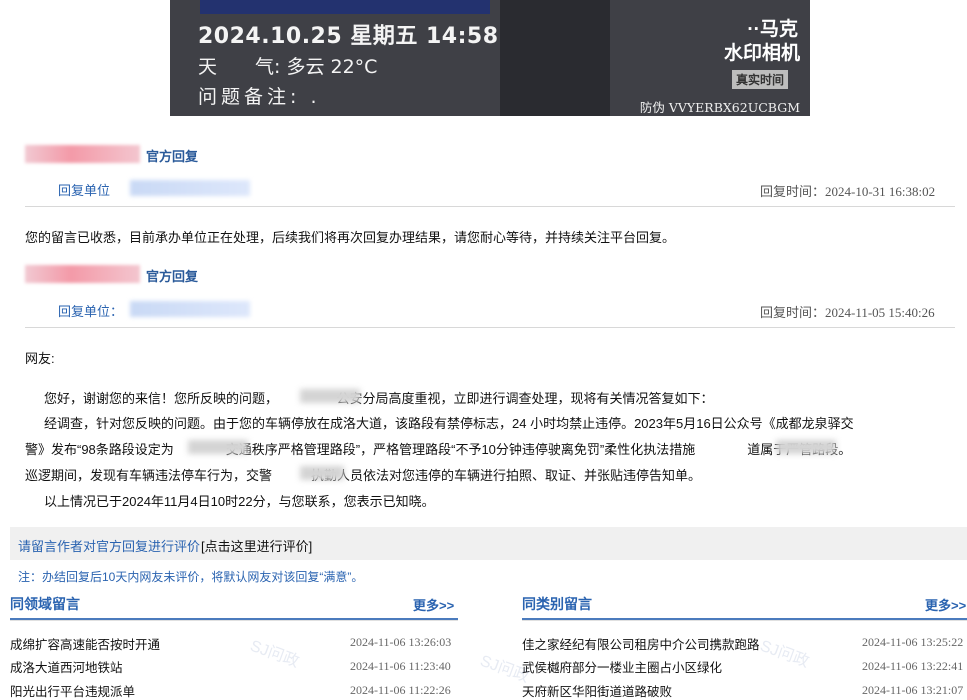  Describe the element at coordinates (913, 666) in the screenshot. I see `same-category-item-time: 2024-11-06 13:22:41` at that location.